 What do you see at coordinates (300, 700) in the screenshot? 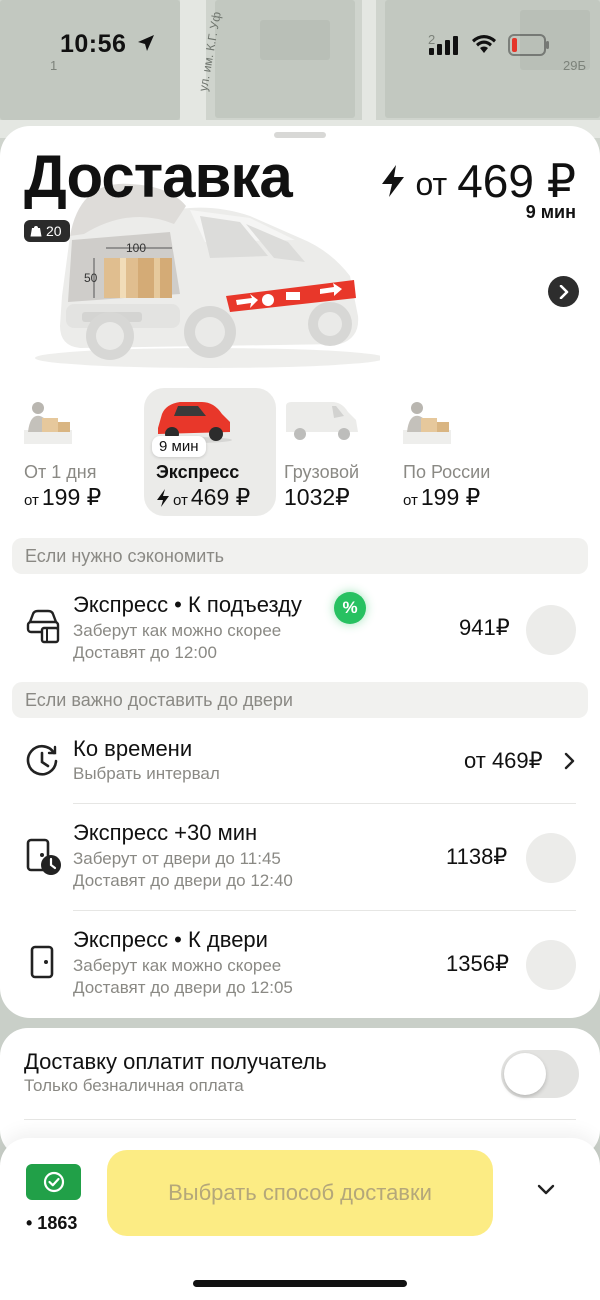
I see `group-header-door: Если важно доставить до двери` at bounding box center [300, 700].